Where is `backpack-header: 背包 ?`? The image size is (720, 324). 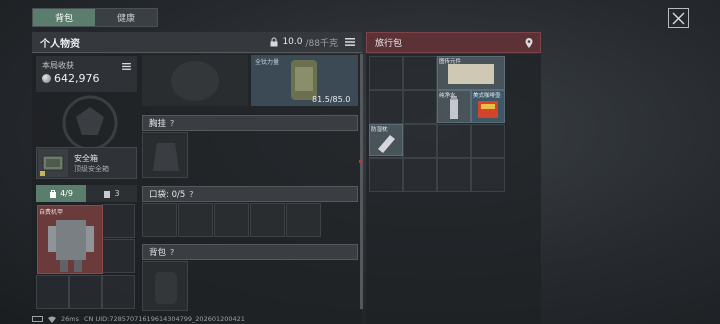
backpack-header: 背包 ? is located at coordinates (250, 252).